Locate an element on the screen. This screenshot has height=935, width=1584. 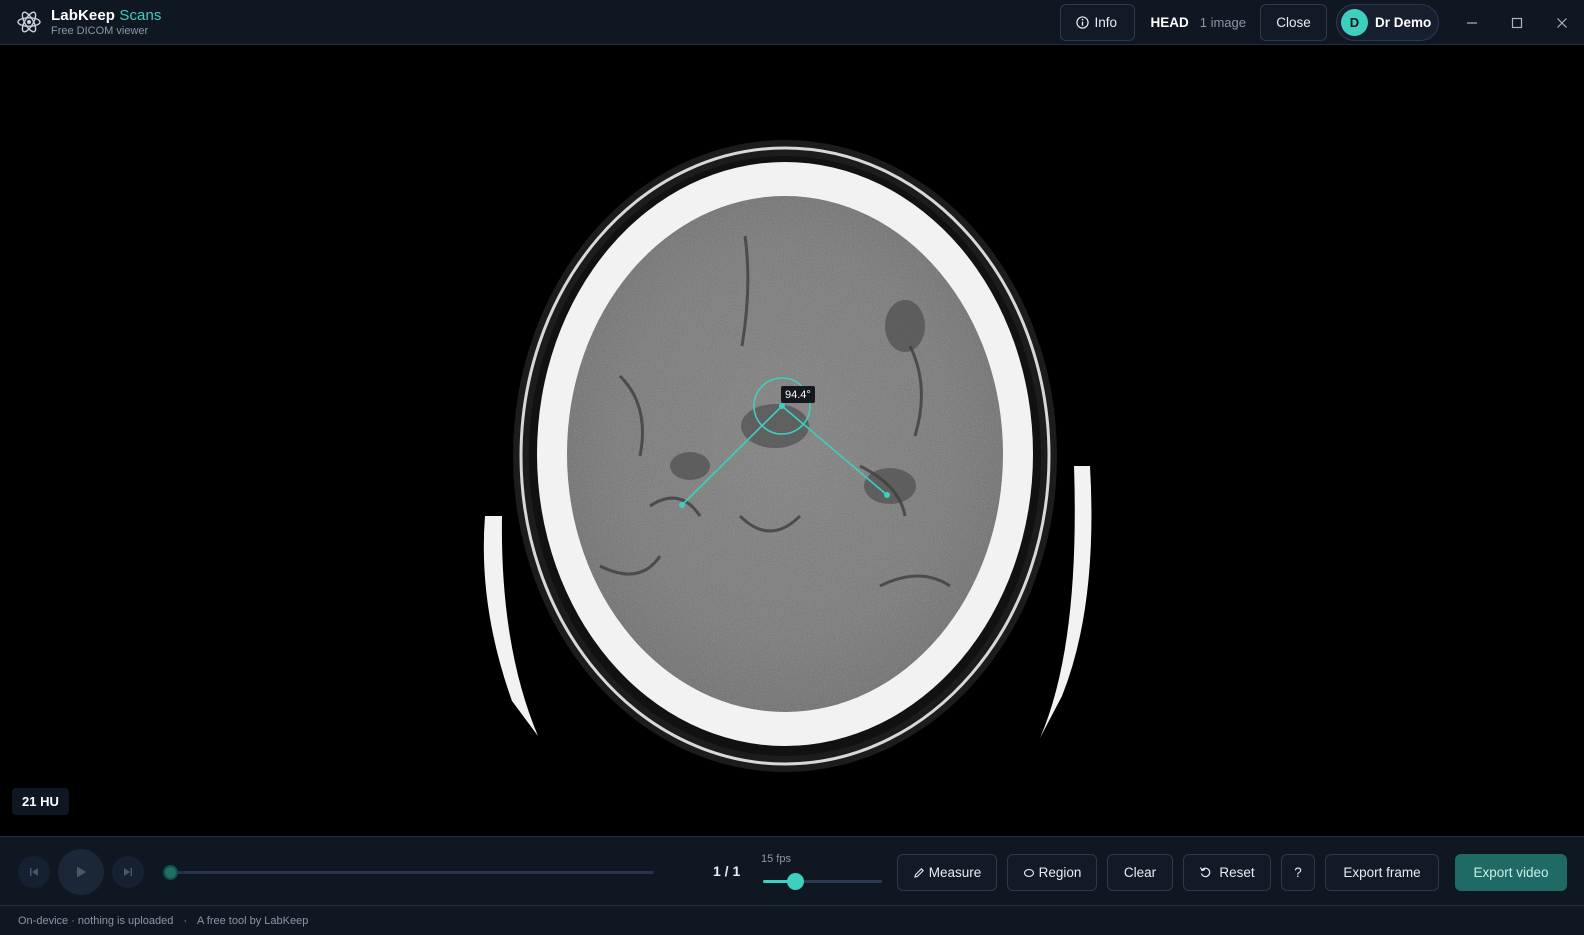
reset-icon is located at coordinates (1205, 872).